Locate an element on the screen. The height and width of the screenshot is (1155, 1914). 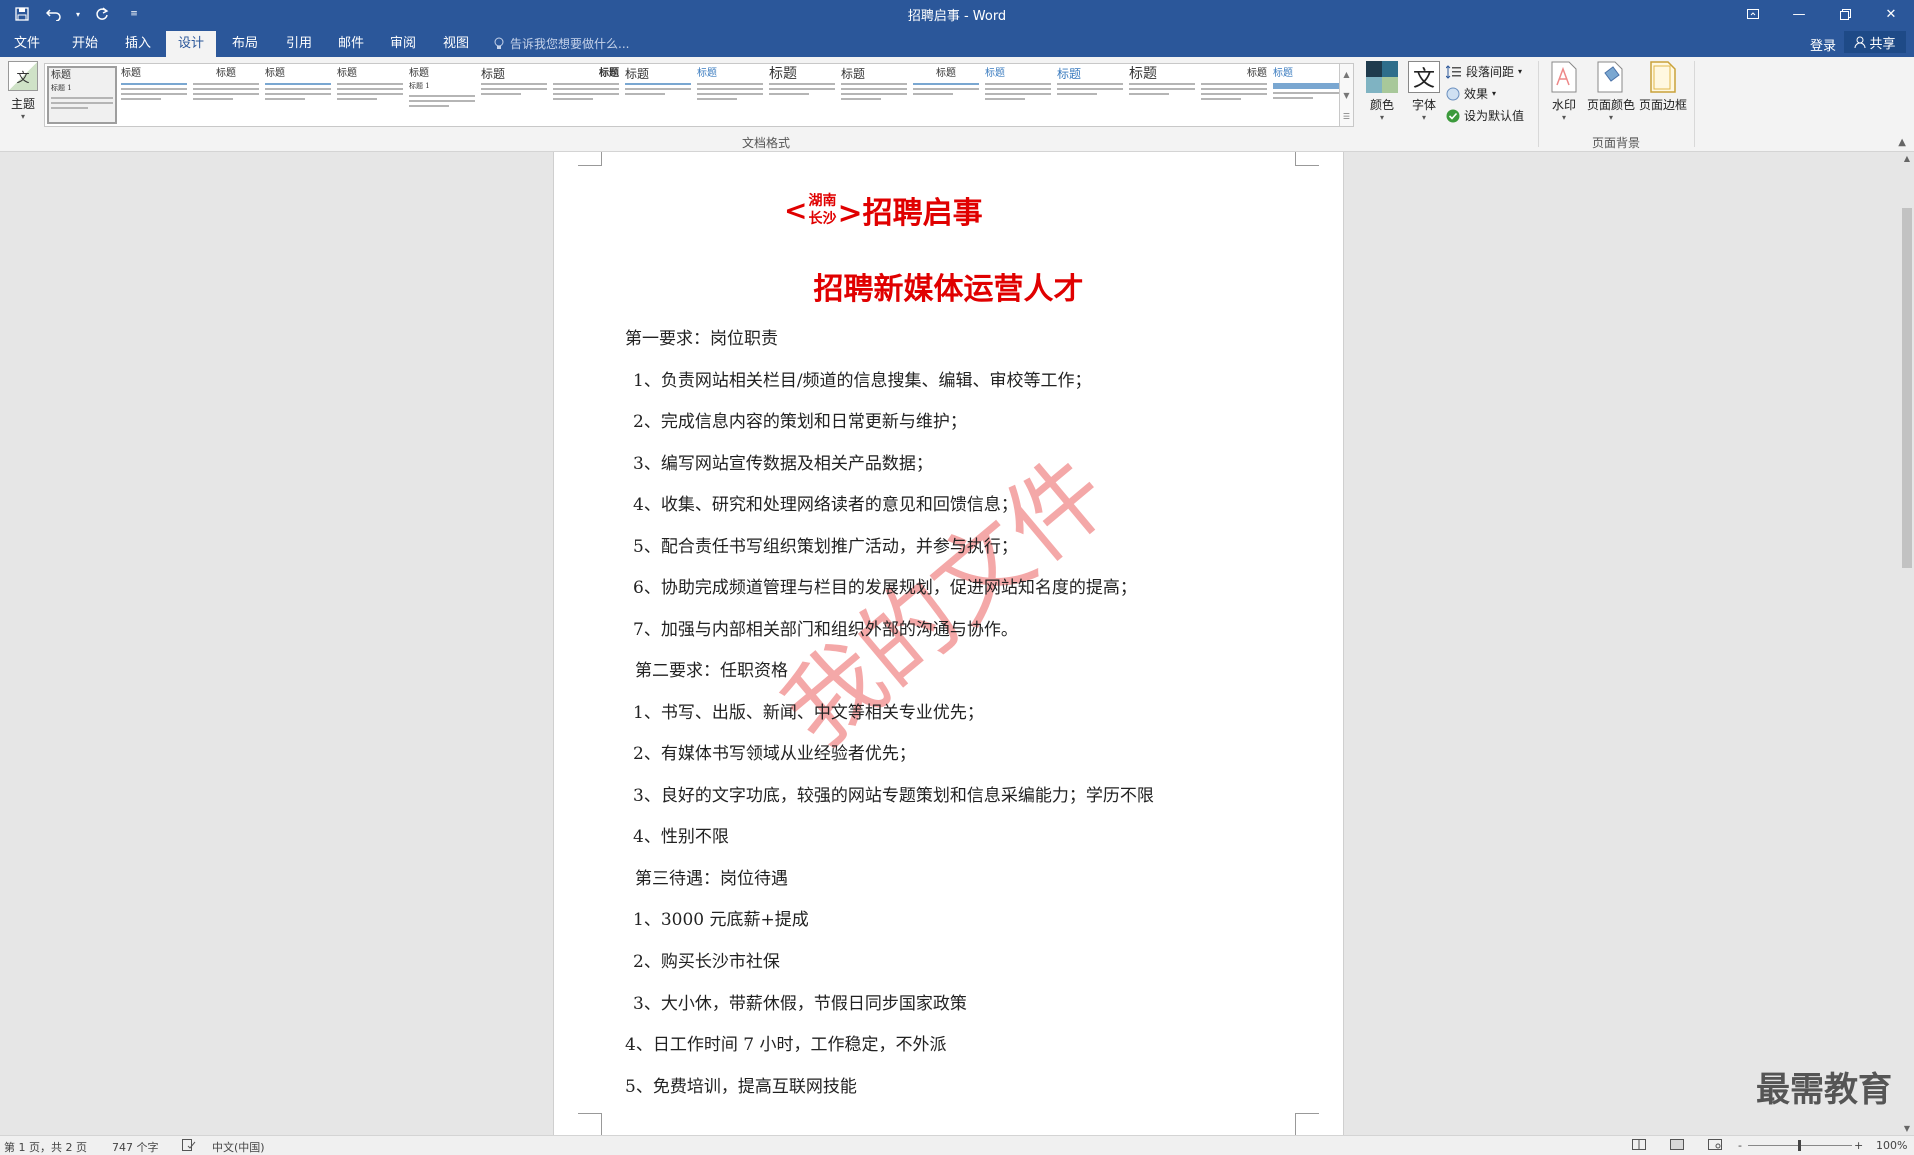
tab-home: 开始 is located at coordinates (85, 44).